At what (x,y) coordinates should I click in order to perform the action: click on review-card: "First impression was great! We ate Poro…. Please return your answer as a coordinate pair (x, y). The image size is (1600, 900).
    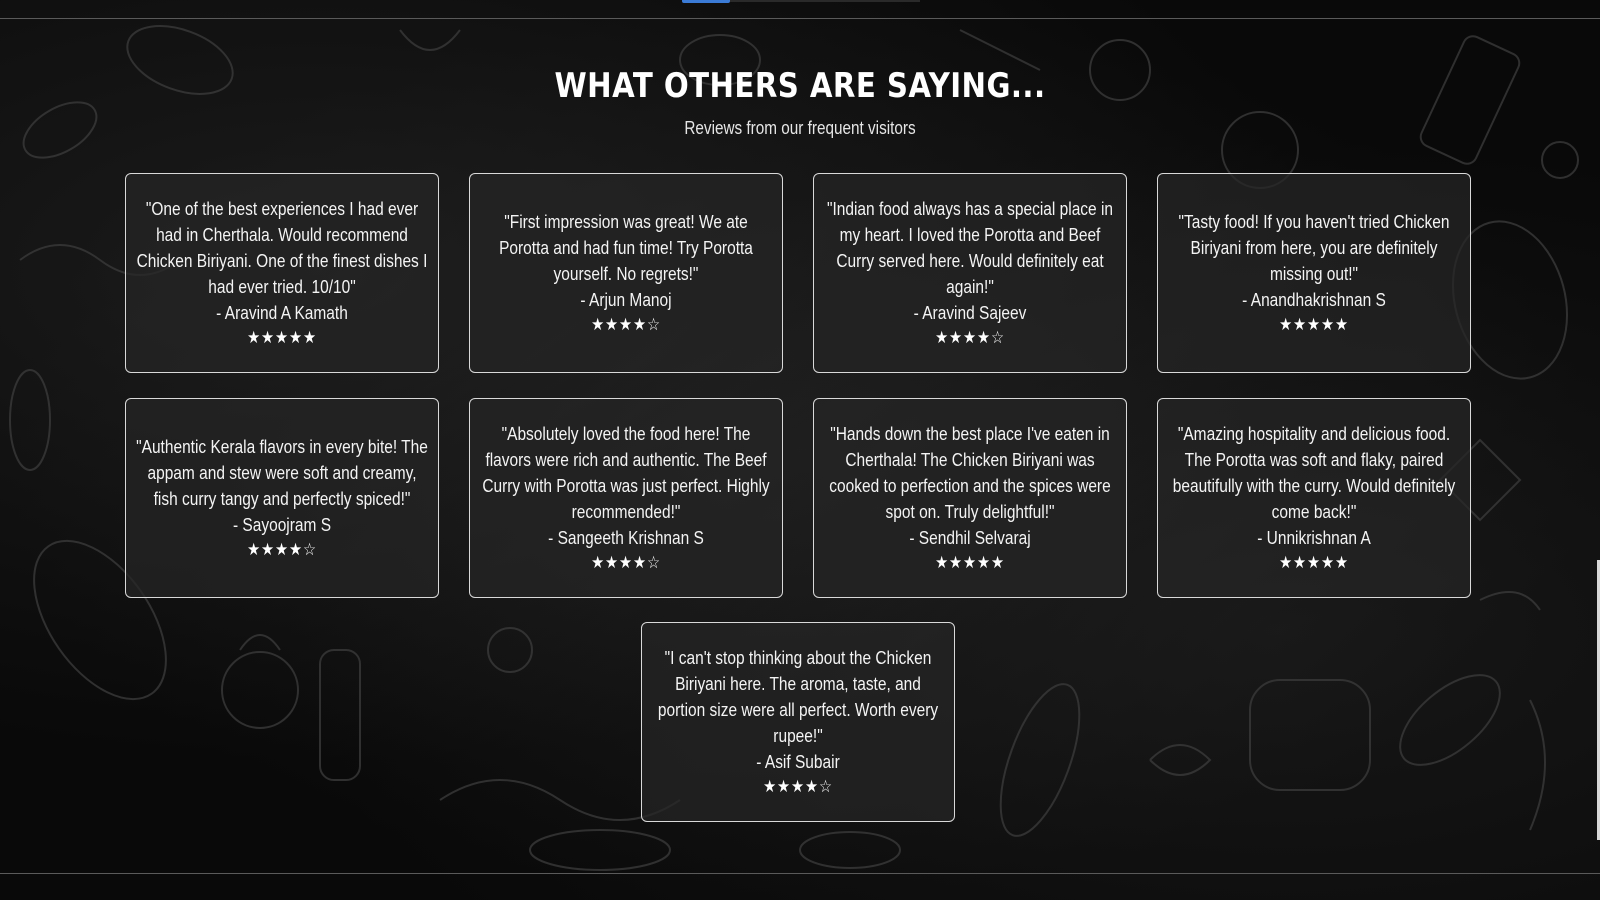
    Looking at the image, I should click on (626, 273).